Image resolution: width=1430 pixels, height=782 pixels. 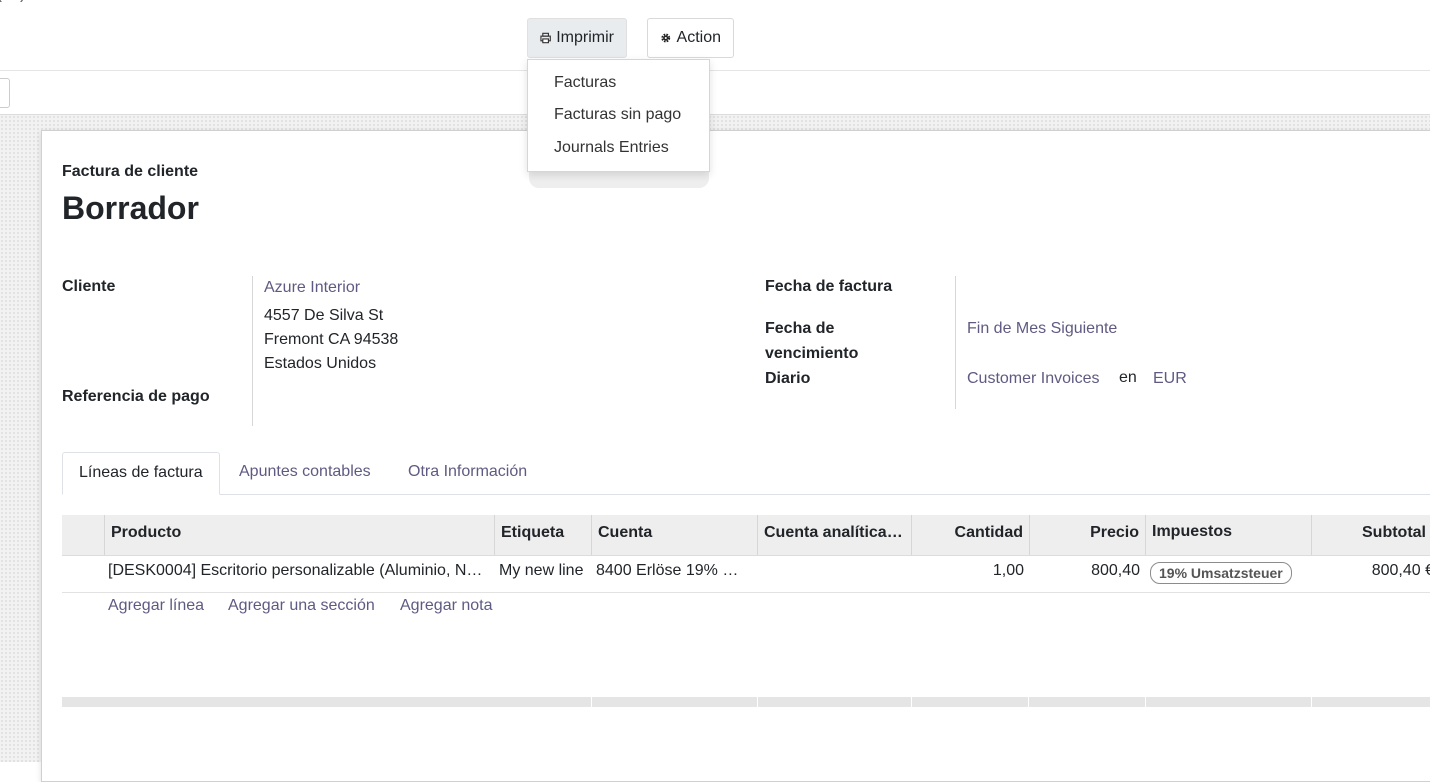 I want to click on payment-reference-label: Referencia de pago, so click(x=136, y=396).